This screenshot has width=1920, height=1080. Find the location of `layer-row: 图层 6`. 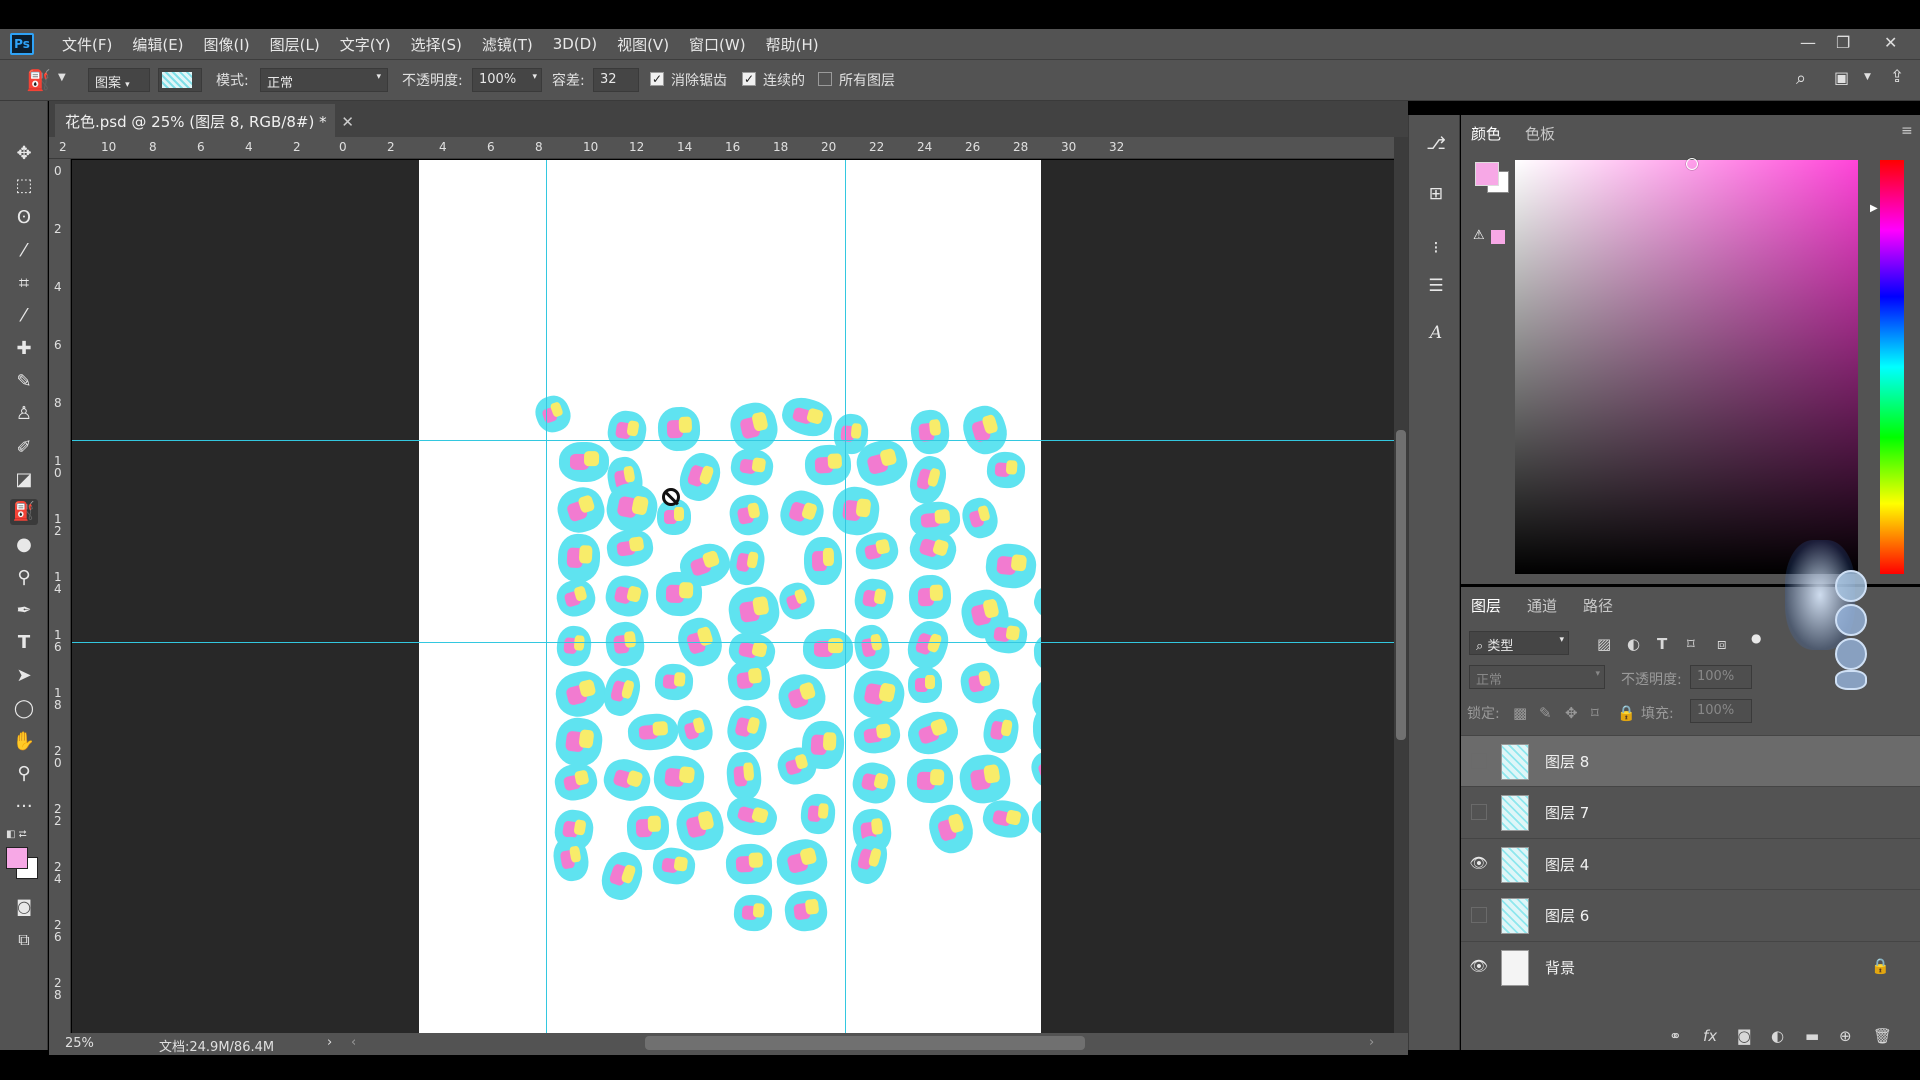

layer-row: 图层 6 is located at coordinates (1690, 914).